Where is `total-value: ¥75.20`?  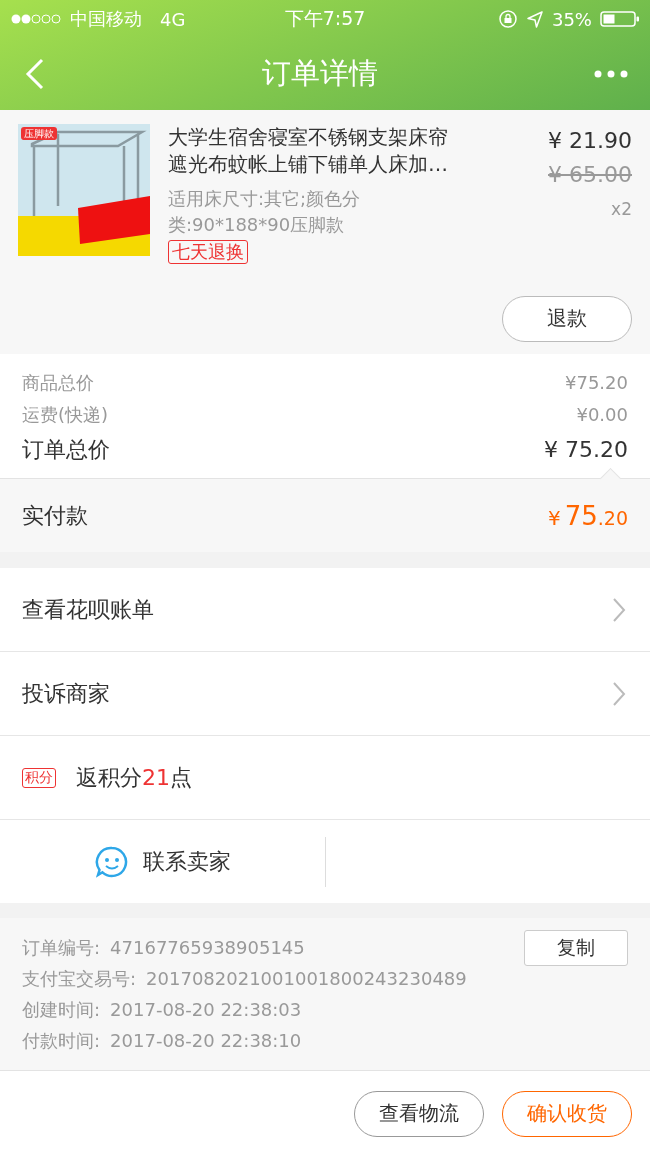
total-value: ¥75.20 is located at coordinates (596, 382).